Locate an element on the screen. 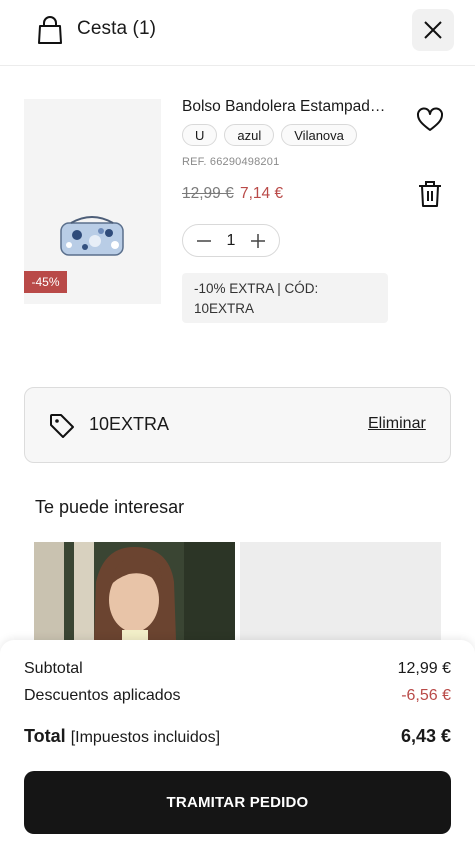 Image resolution: width=475 pixels, height=856 pixels. close-icon is located at coordinates (433, 30).